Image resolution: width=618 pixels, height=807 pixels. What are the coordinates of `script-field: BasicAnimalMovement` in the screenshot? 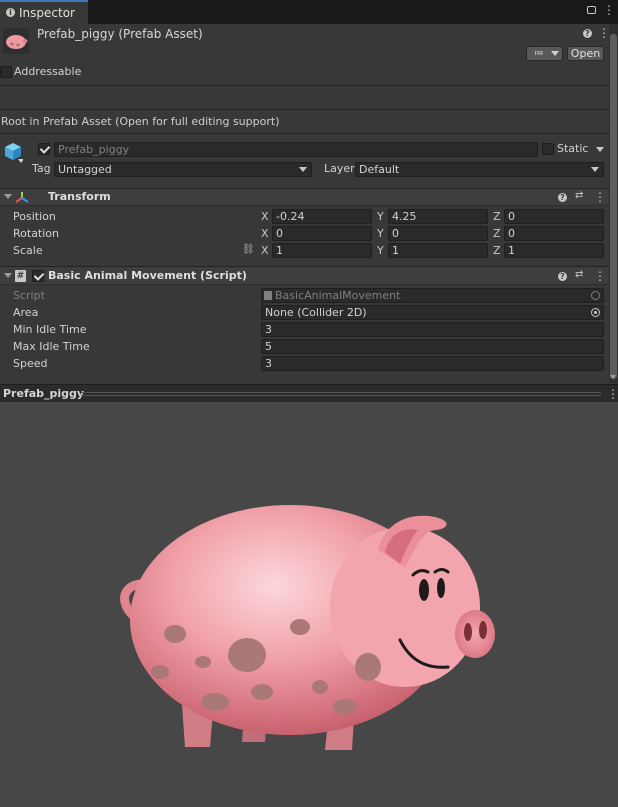 It's located at (432, 295).